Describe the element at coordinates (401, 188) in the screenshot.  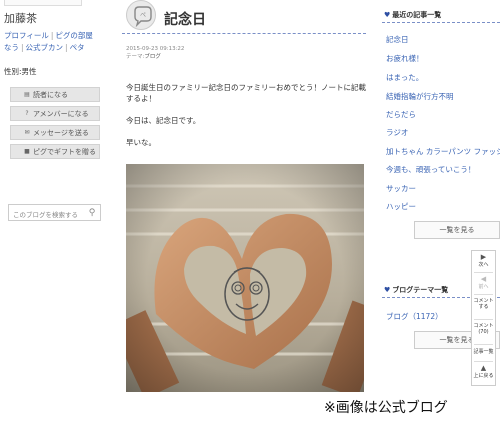
I see `recent-item: サッカー` at that location.